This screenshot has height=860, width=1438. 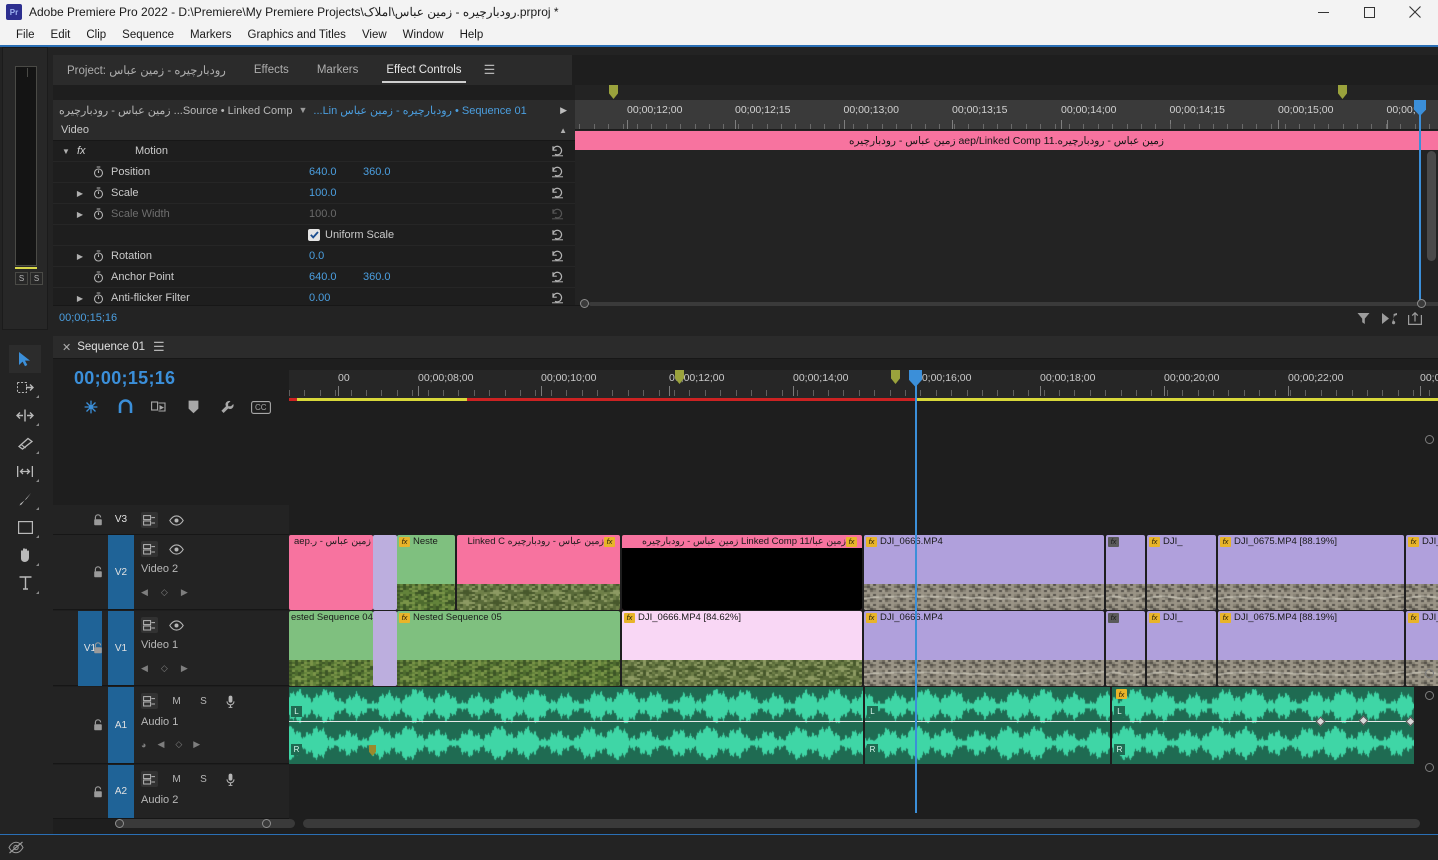 I want to click on menu-view: View, so click(x=374, y=35).